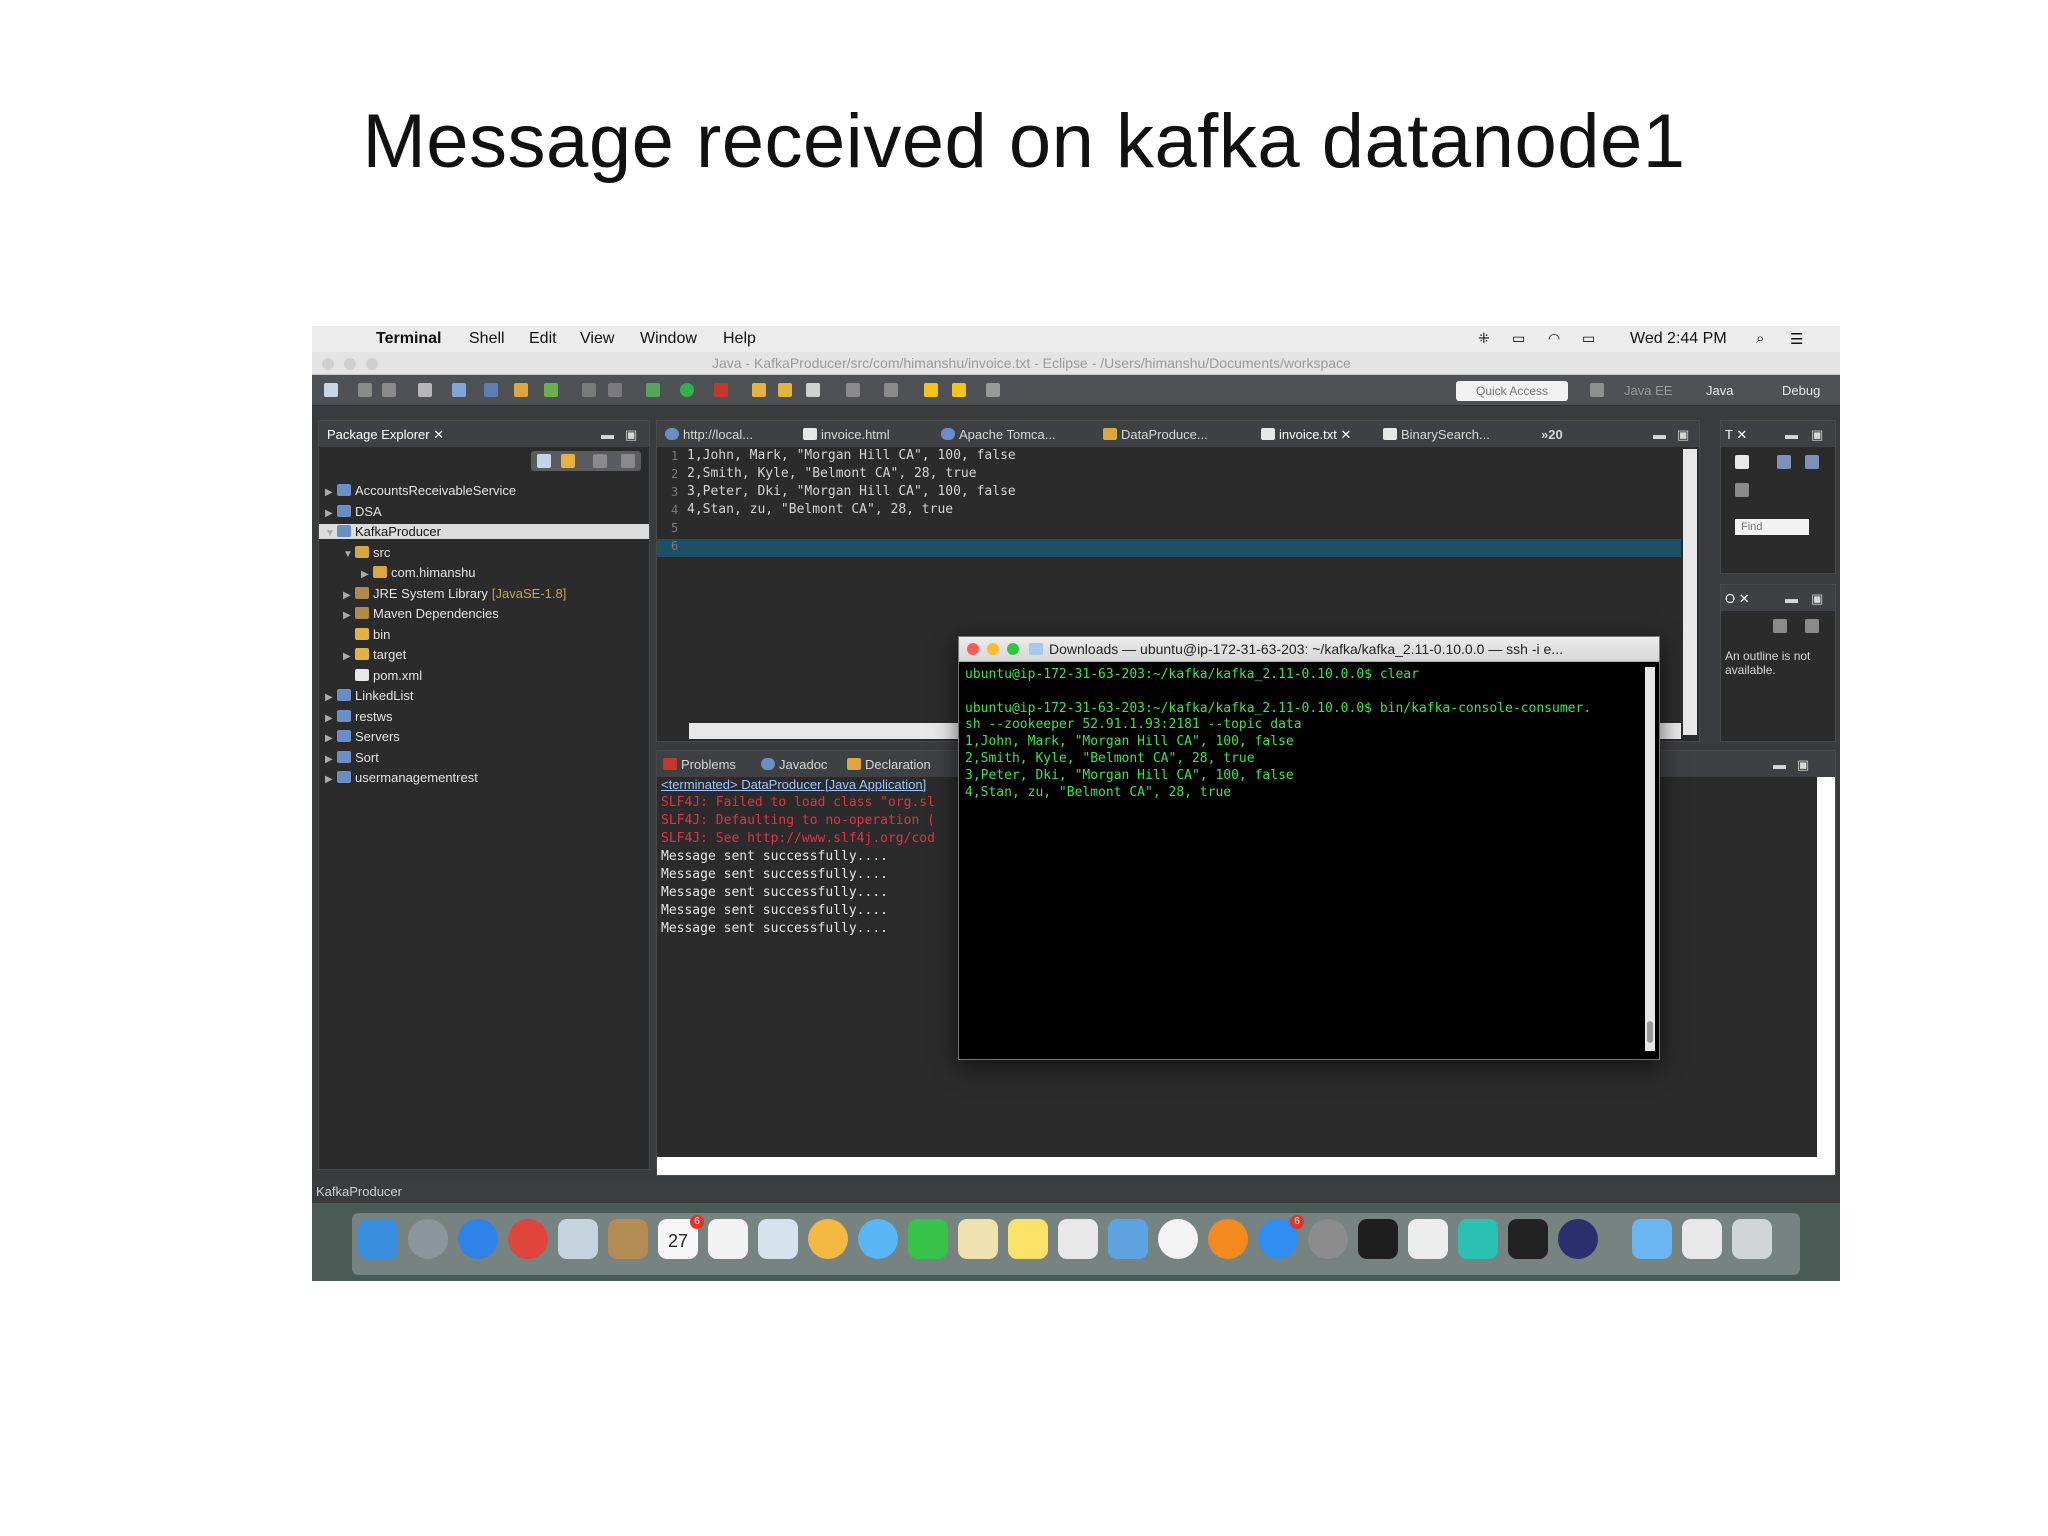  I want to click on open-folder-icon, so click(759, 390).